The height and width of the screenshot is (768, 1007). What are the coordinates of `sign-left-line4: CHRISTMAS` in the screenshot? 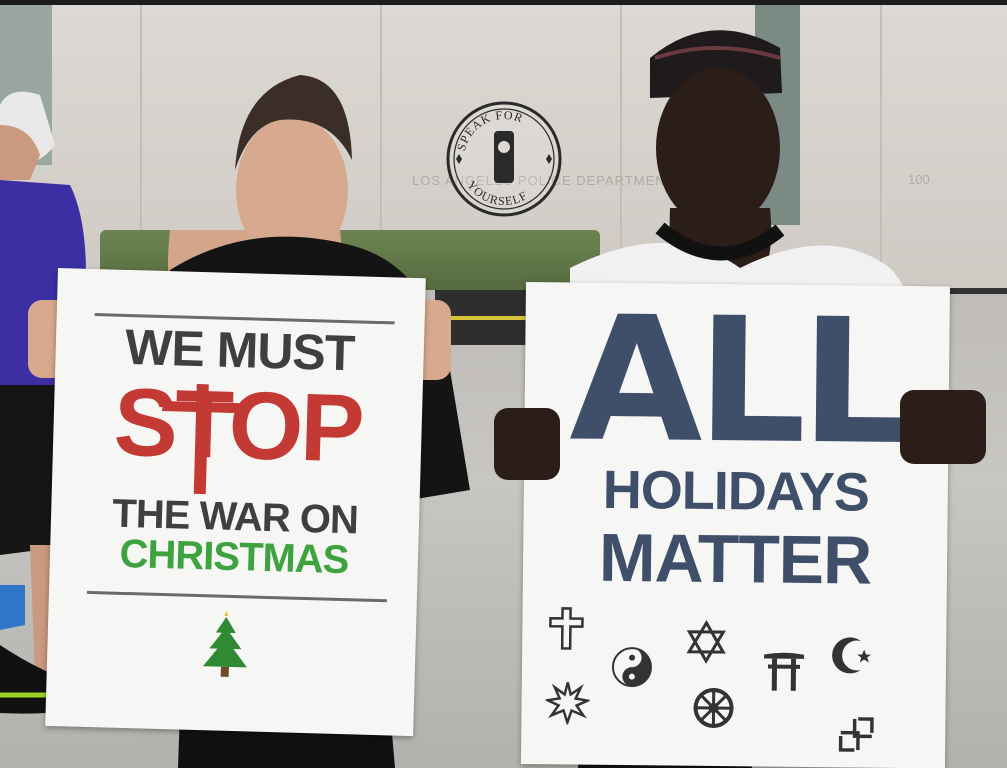 It's located at (234, 557).